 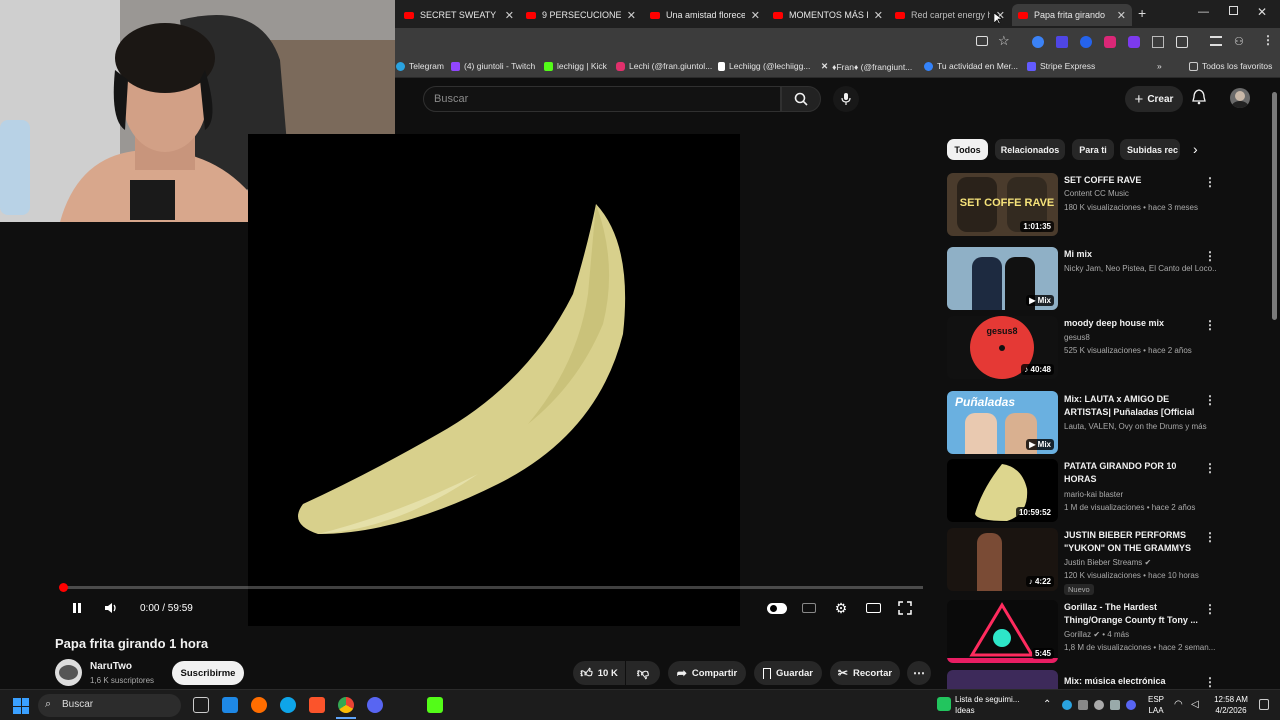 What do you see at coordinates (1156, 705) in the screenshot?
I see `language-indicator: ESP LAA` at bounding box center [1156, 705].